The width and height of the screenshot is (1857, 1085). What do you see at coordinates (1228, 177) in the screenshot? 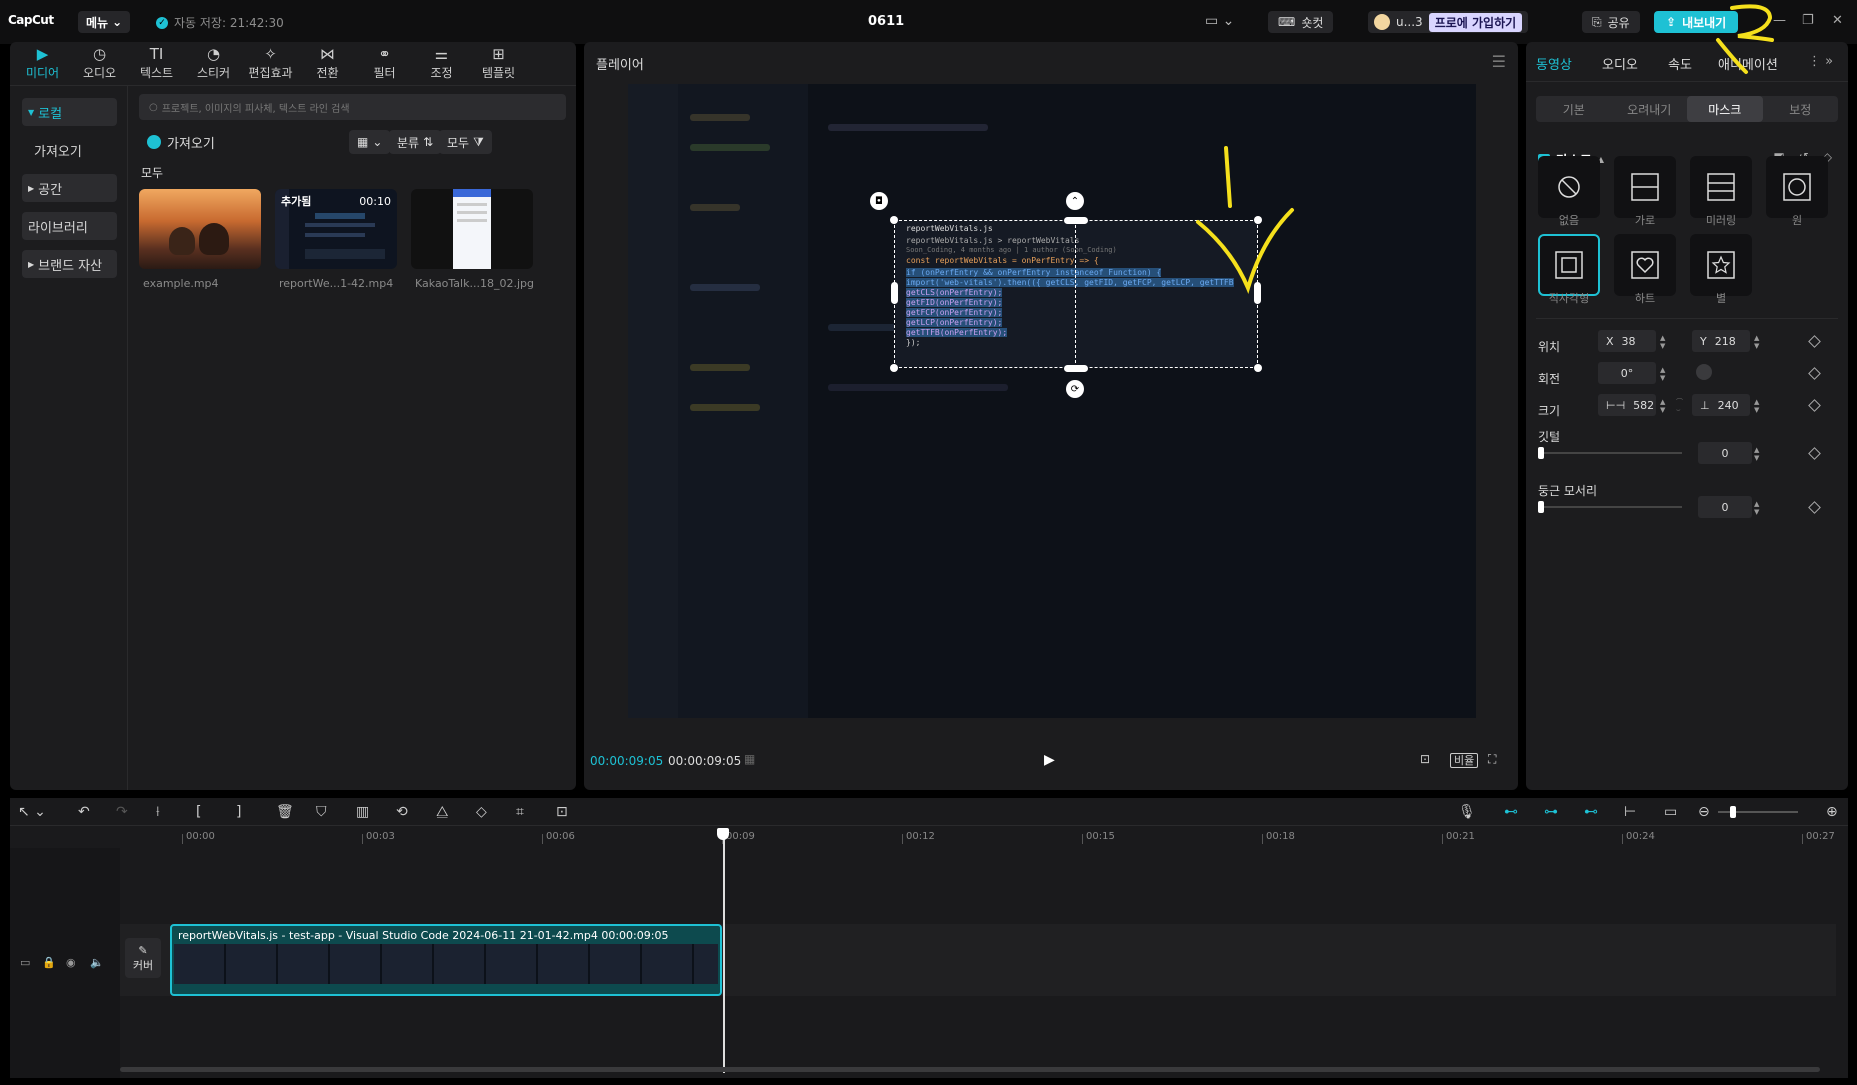
I see `annotation-mark-one` at bounding box center [1228, 177].